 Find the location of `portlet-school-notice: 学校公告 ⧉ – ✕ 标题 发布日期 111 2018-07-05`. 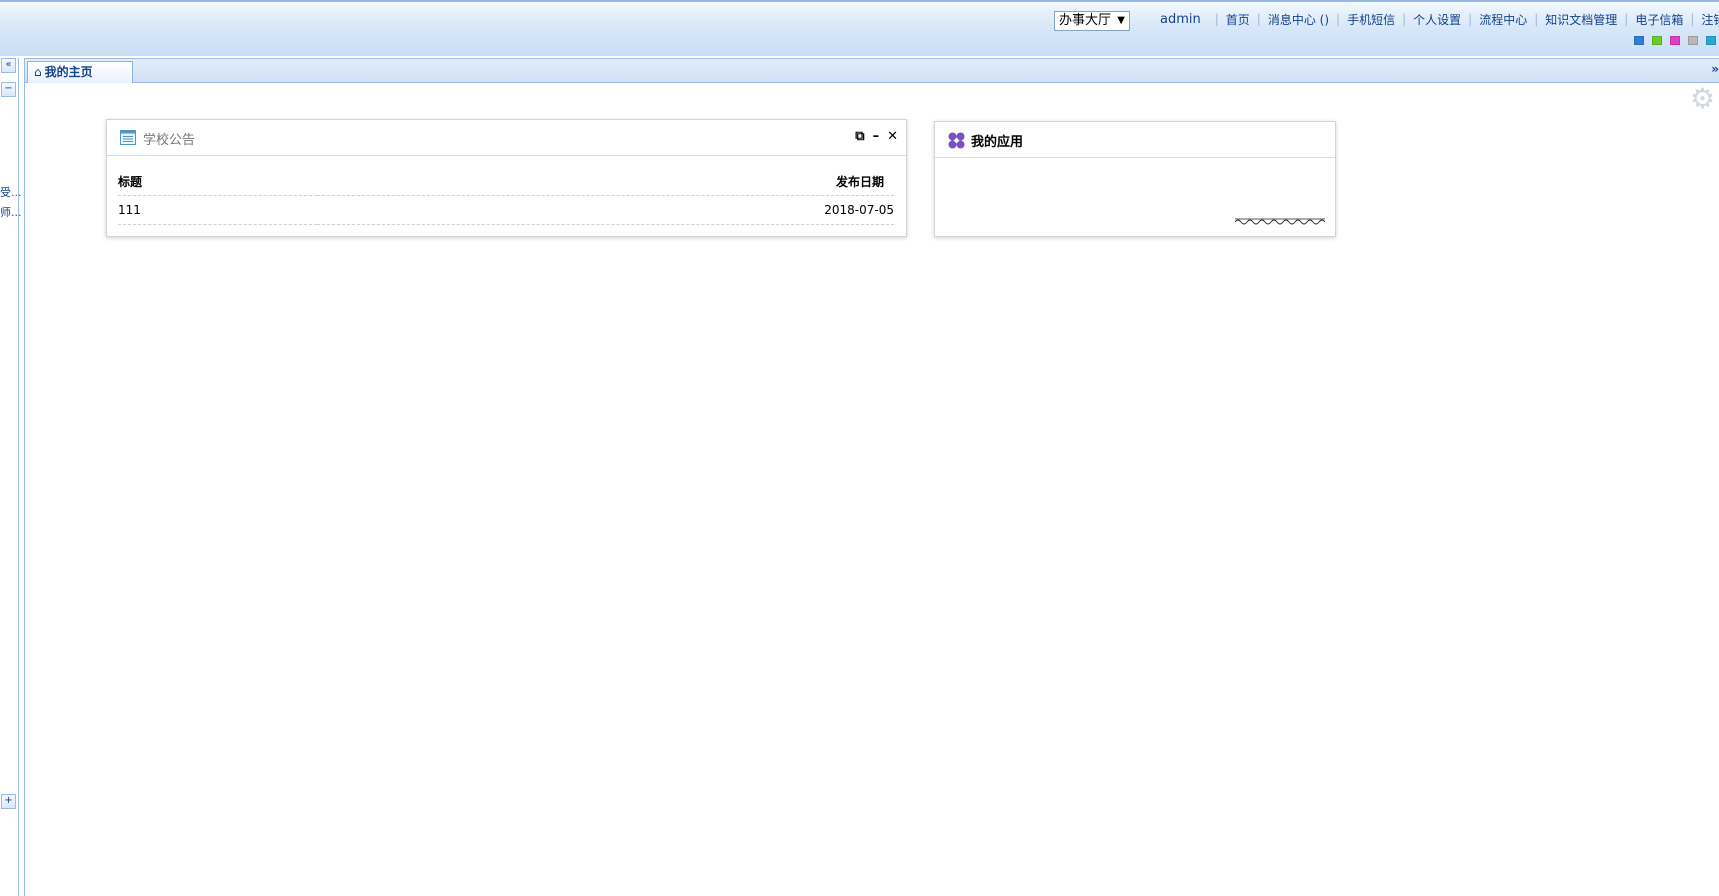

portlet-school-notice: 学校公告 ⧉ – ✕ 标题 发布日期 111 2018-07-05 is located at coordinates (506, 178).